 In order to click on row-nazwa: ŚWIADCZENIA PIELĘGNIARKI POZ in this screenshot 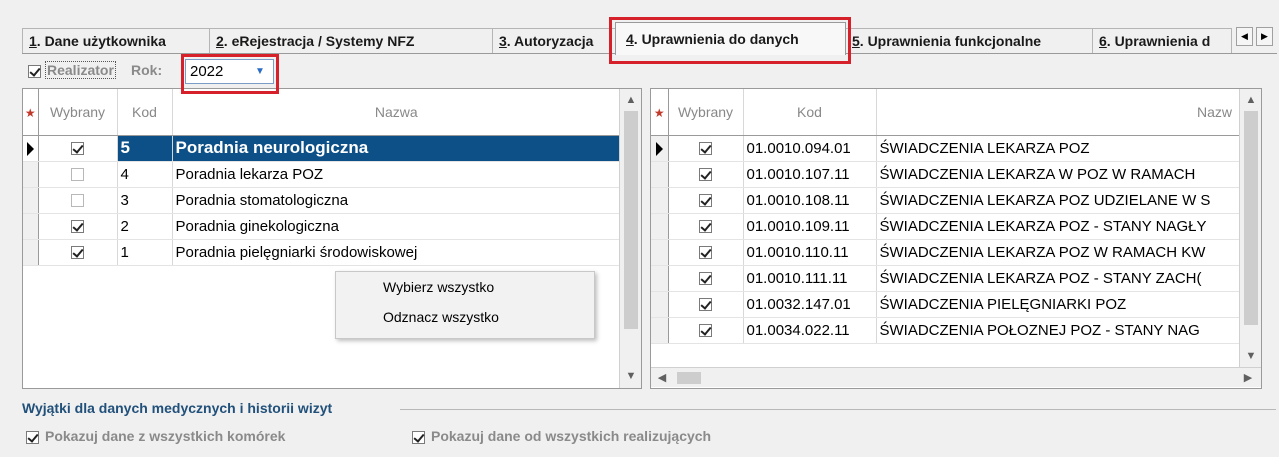, I will do `click(1068, 304)`.